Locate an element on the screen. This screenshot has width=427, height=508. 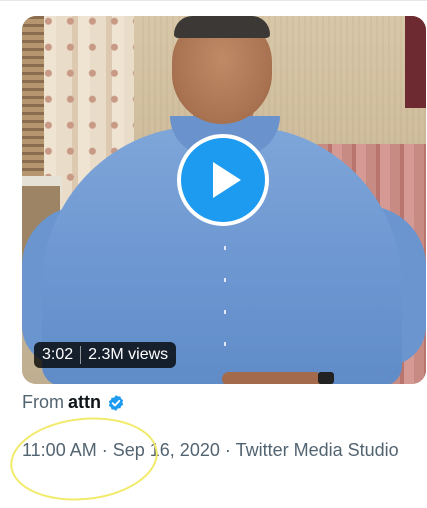
tweet-date: Sep 16, 2020 is located at coordinates (166, 450).